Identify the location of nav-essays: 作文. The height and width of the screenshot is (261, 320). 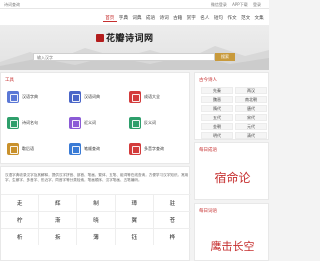
(232, 18).